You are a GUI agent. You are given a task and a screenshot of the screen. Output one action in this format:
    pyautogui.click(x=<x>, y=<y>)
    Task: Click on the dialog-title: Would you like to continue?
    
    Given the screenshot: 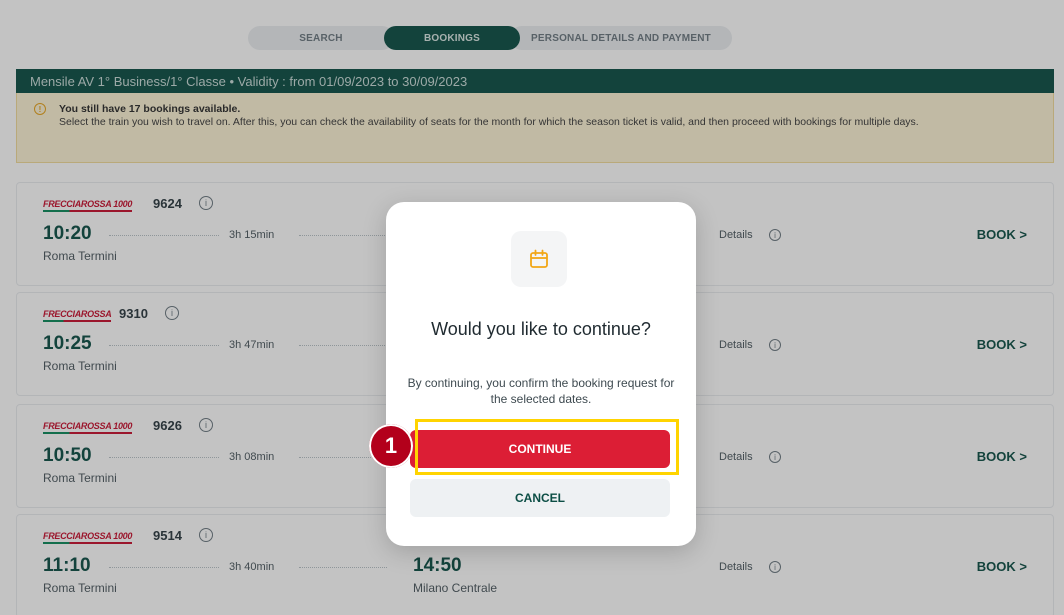 What is the action you would take?
    pyautogui.click(x=541, y=329)
    